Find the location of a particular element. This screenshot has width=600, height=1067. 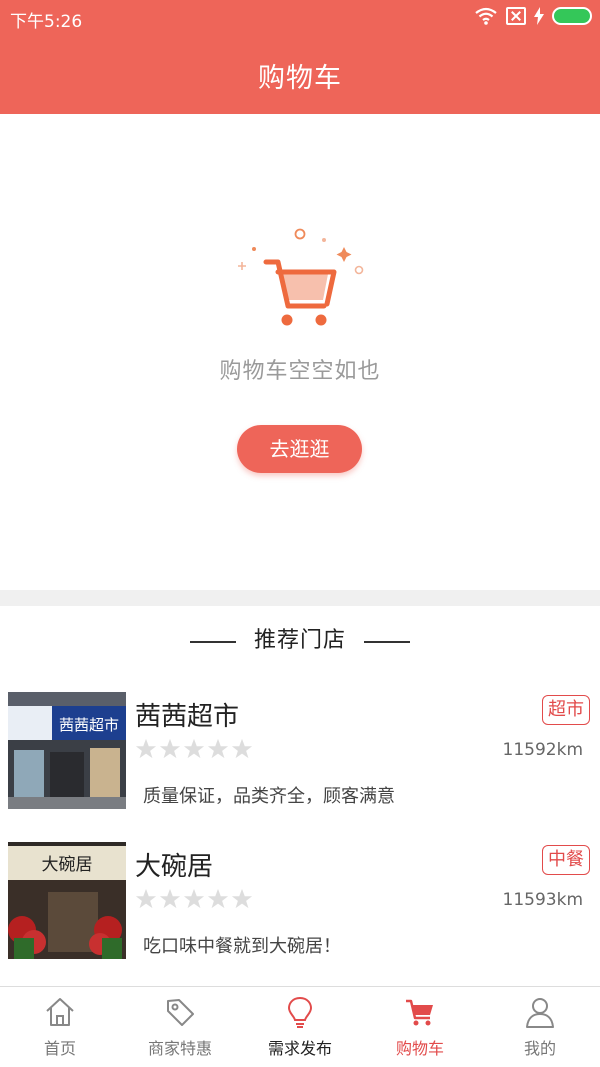

user-icon is located at coordinates (540, 1013).